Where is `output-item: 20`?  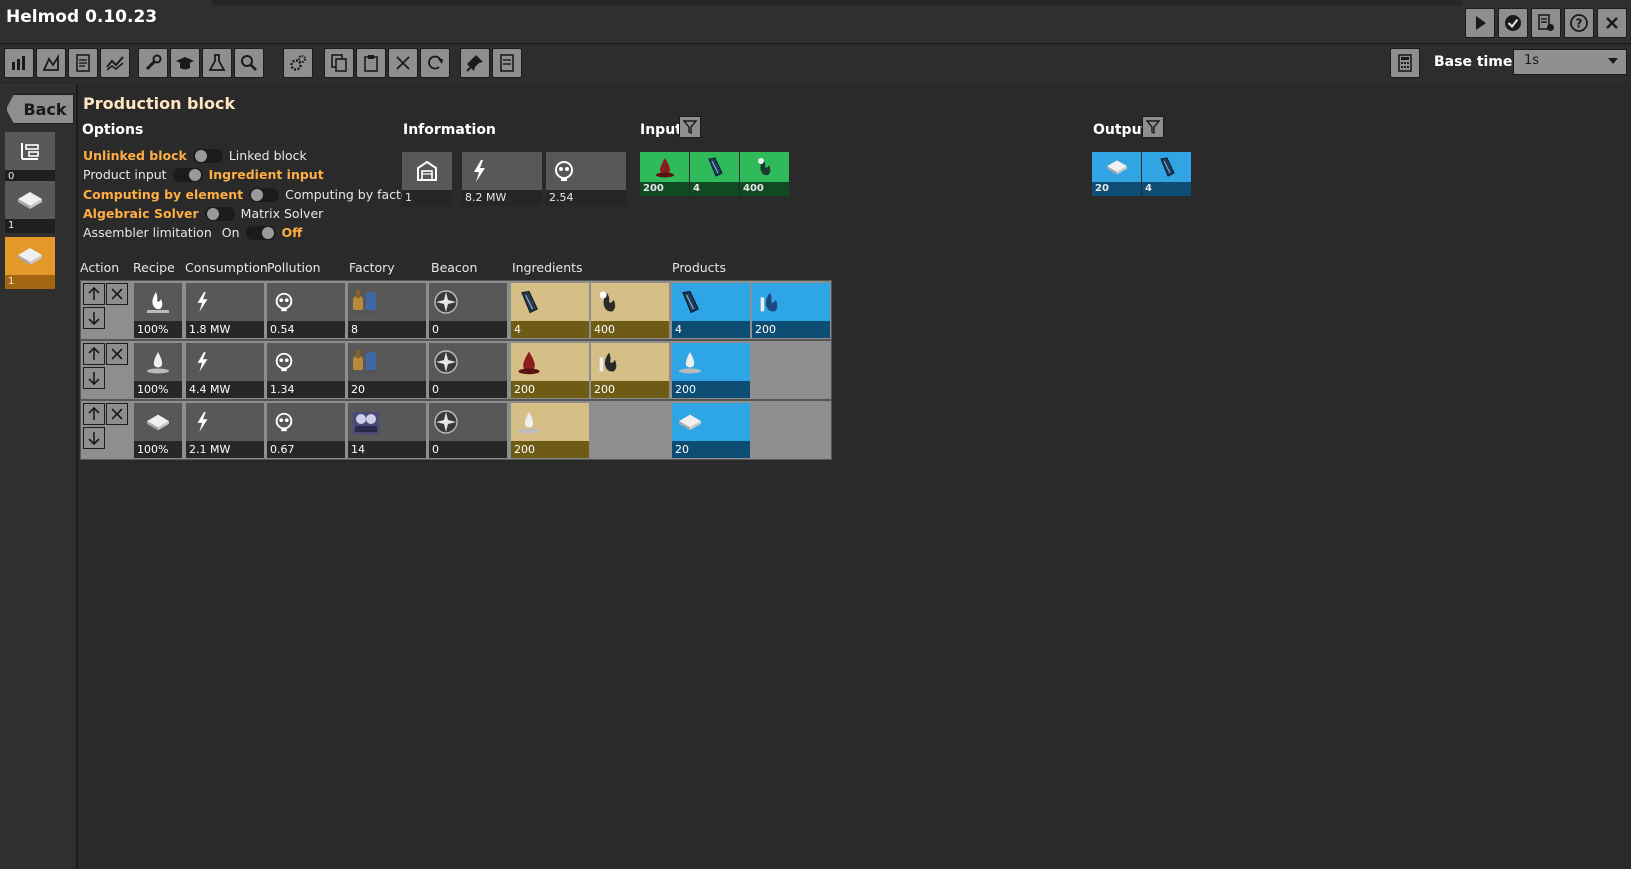 output-item: 20 is located at coordinates (1116, 174).